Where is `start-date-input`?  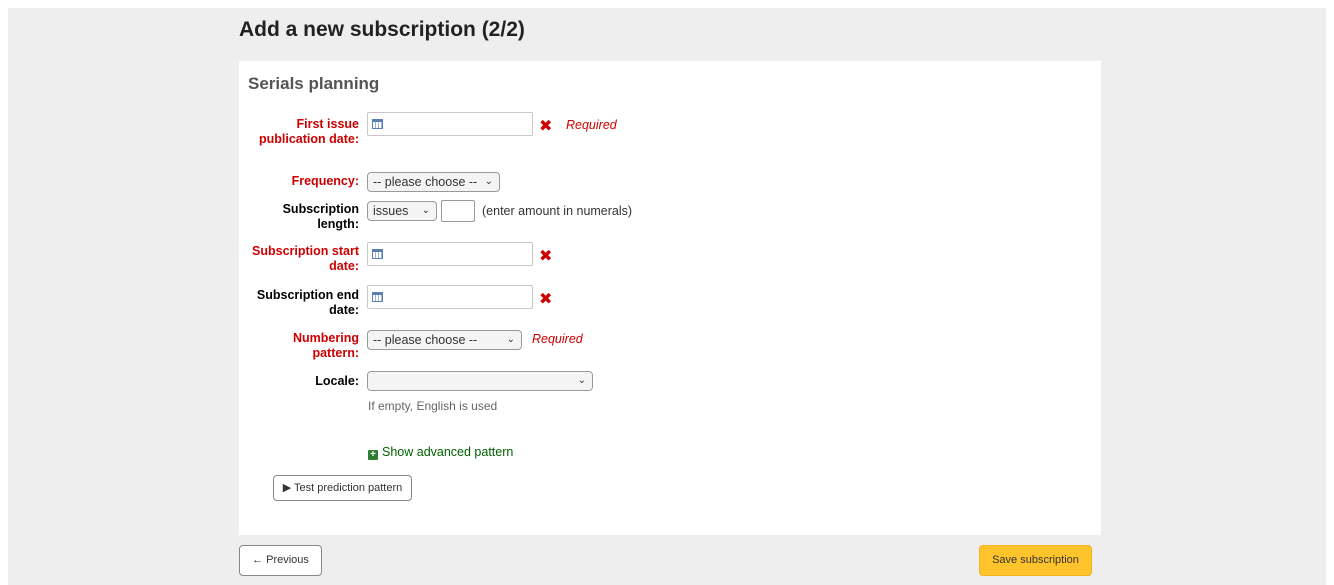
start-date-input is located at coordinates (450, 254).